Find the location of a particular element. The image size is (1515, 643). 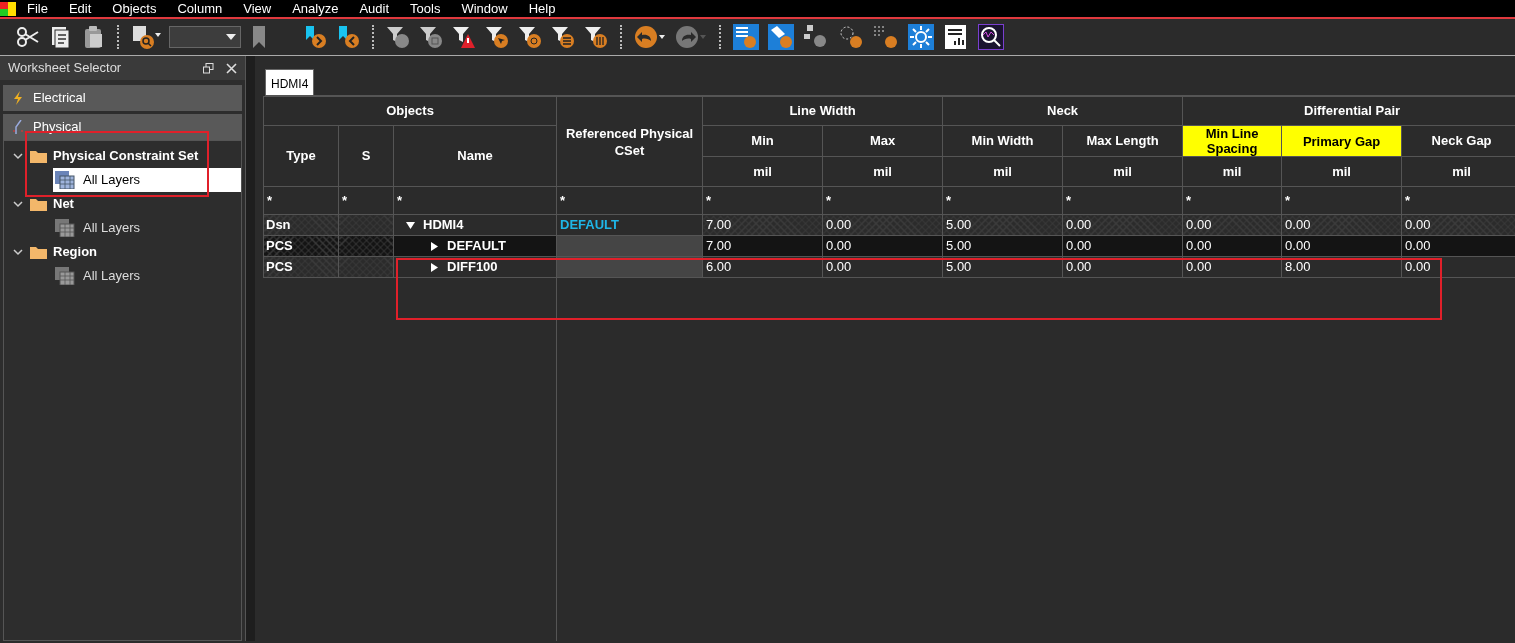

grid-dots-icon is located at coordinates (886, 37).